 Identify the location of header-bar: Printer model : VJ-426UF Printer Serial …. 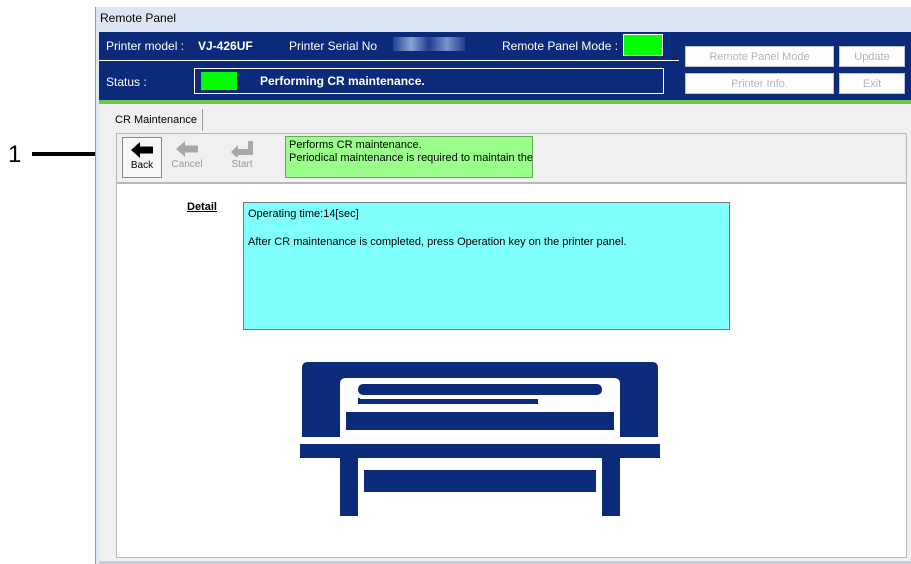
(505, 66).